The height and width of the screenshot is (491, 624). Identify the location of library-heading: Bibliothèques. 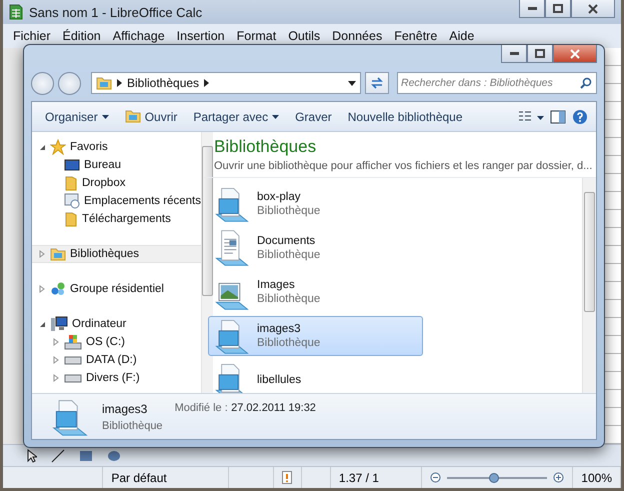
(266, 147).